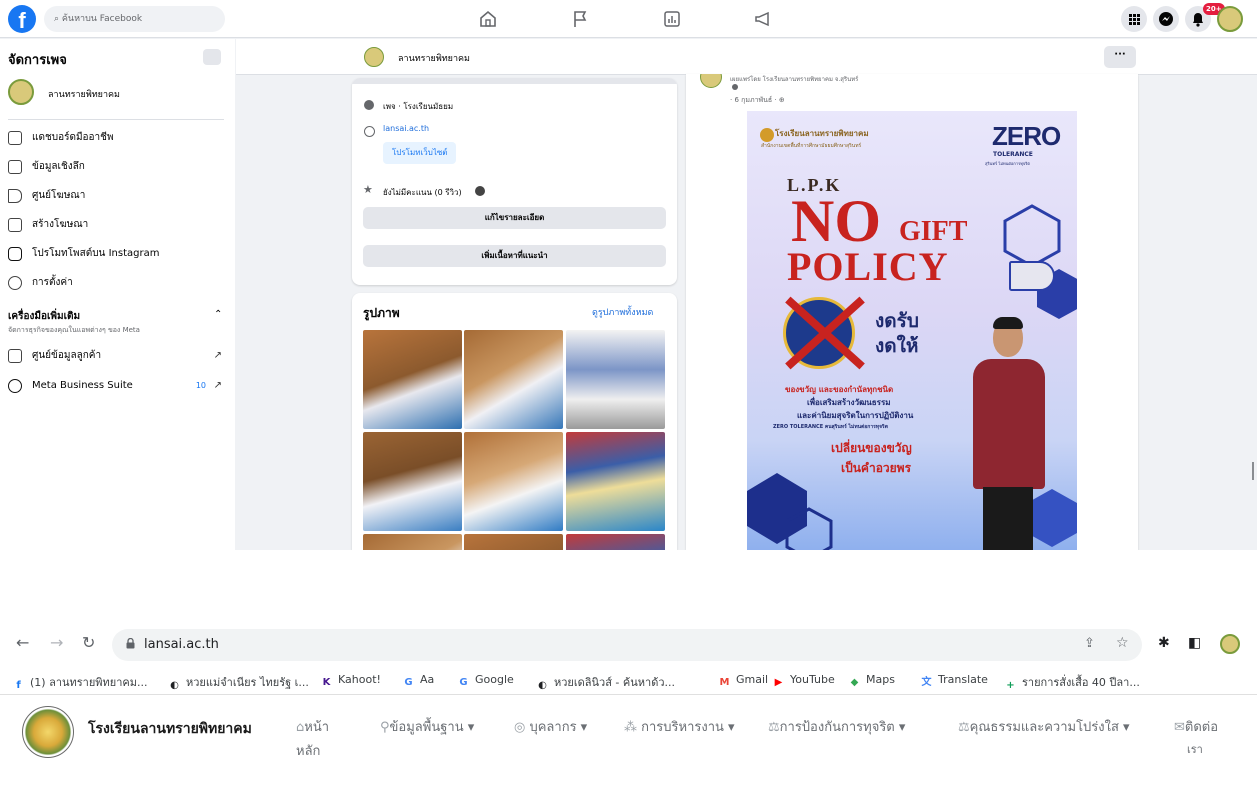  What do you see at coordinates (1044, 726) in the screenshot?
I see `nav-ethics-transparency: ⚖คุณธรรมและความโปร่งใส ▾` at bounding box center [1044, 726].